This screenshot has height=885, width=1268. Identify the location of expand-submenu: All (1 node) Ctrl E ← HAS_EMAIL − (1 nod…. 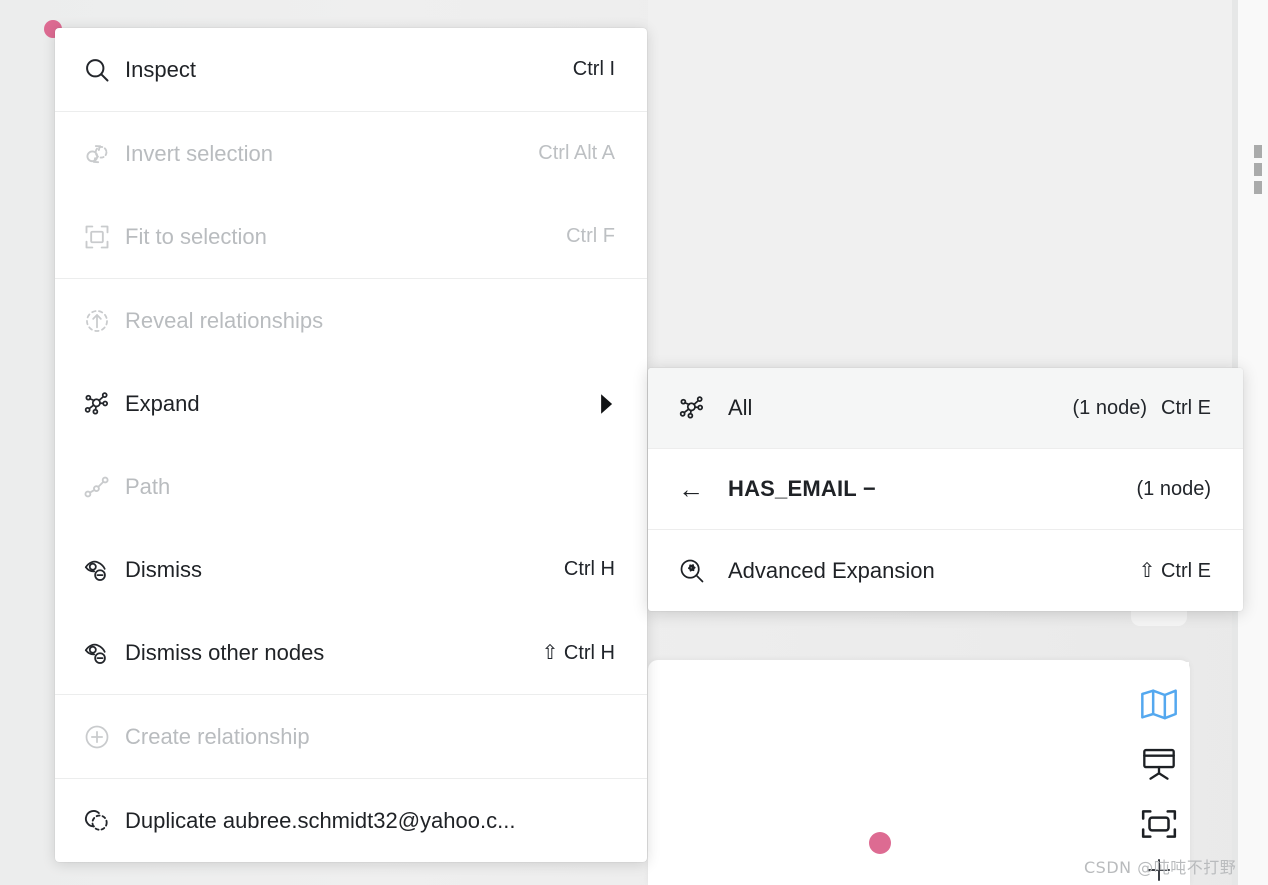
(945, 489).